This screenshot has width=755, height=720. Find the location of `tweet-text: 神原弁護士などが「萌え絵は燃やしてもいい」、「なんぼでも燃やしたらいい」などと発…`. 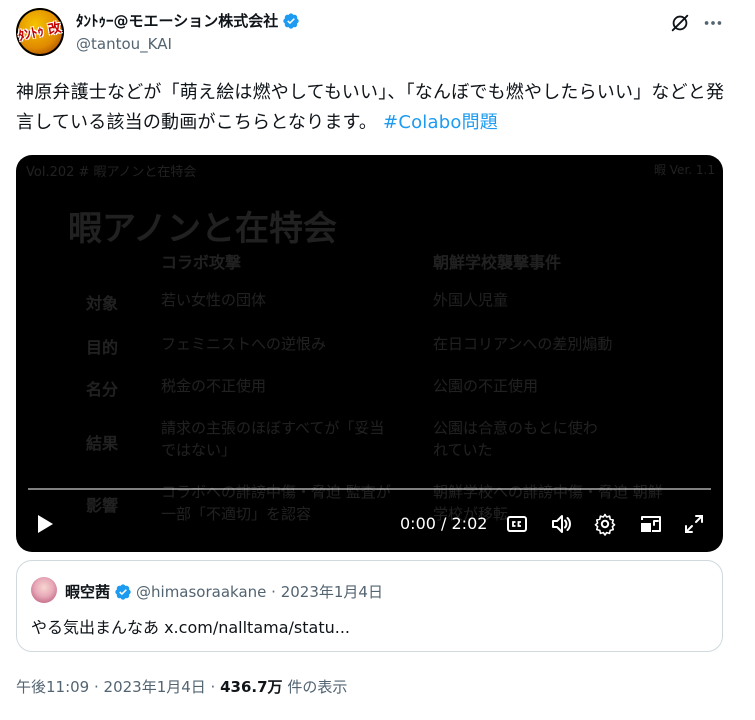

tweet-text: 神原弁護士などが「萌え絵は燃やしてもいい」、「なんぼでも燃やしたらいい」などと発… is located at coordinates (373, 108).